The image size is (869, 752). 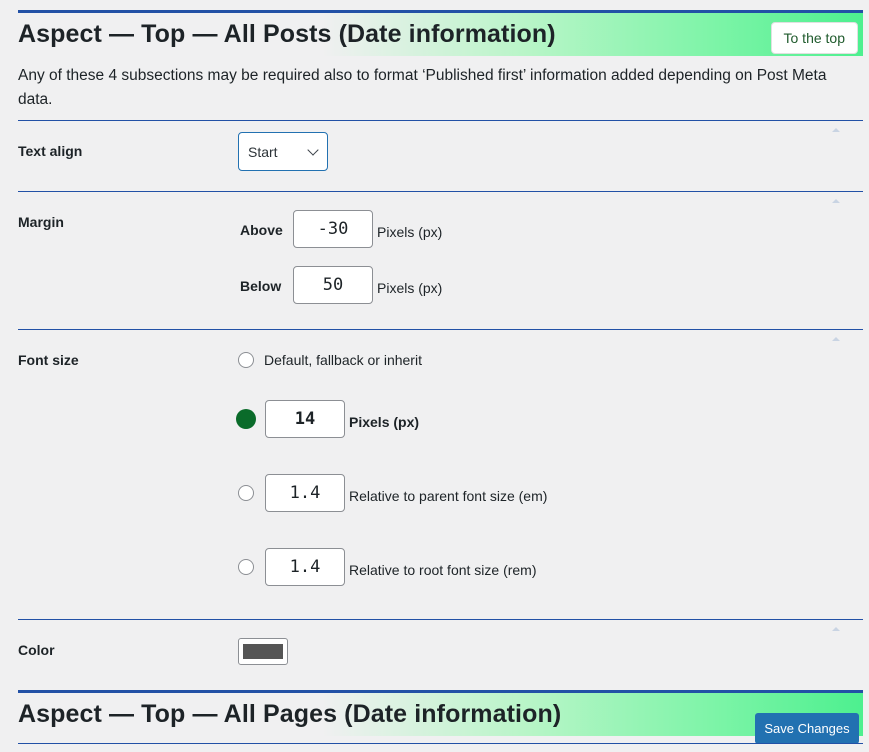 What do you see at coordinates (246, 493) in the screenshot?
I see `font-size-em-radio` at bounding box center [246, 493].